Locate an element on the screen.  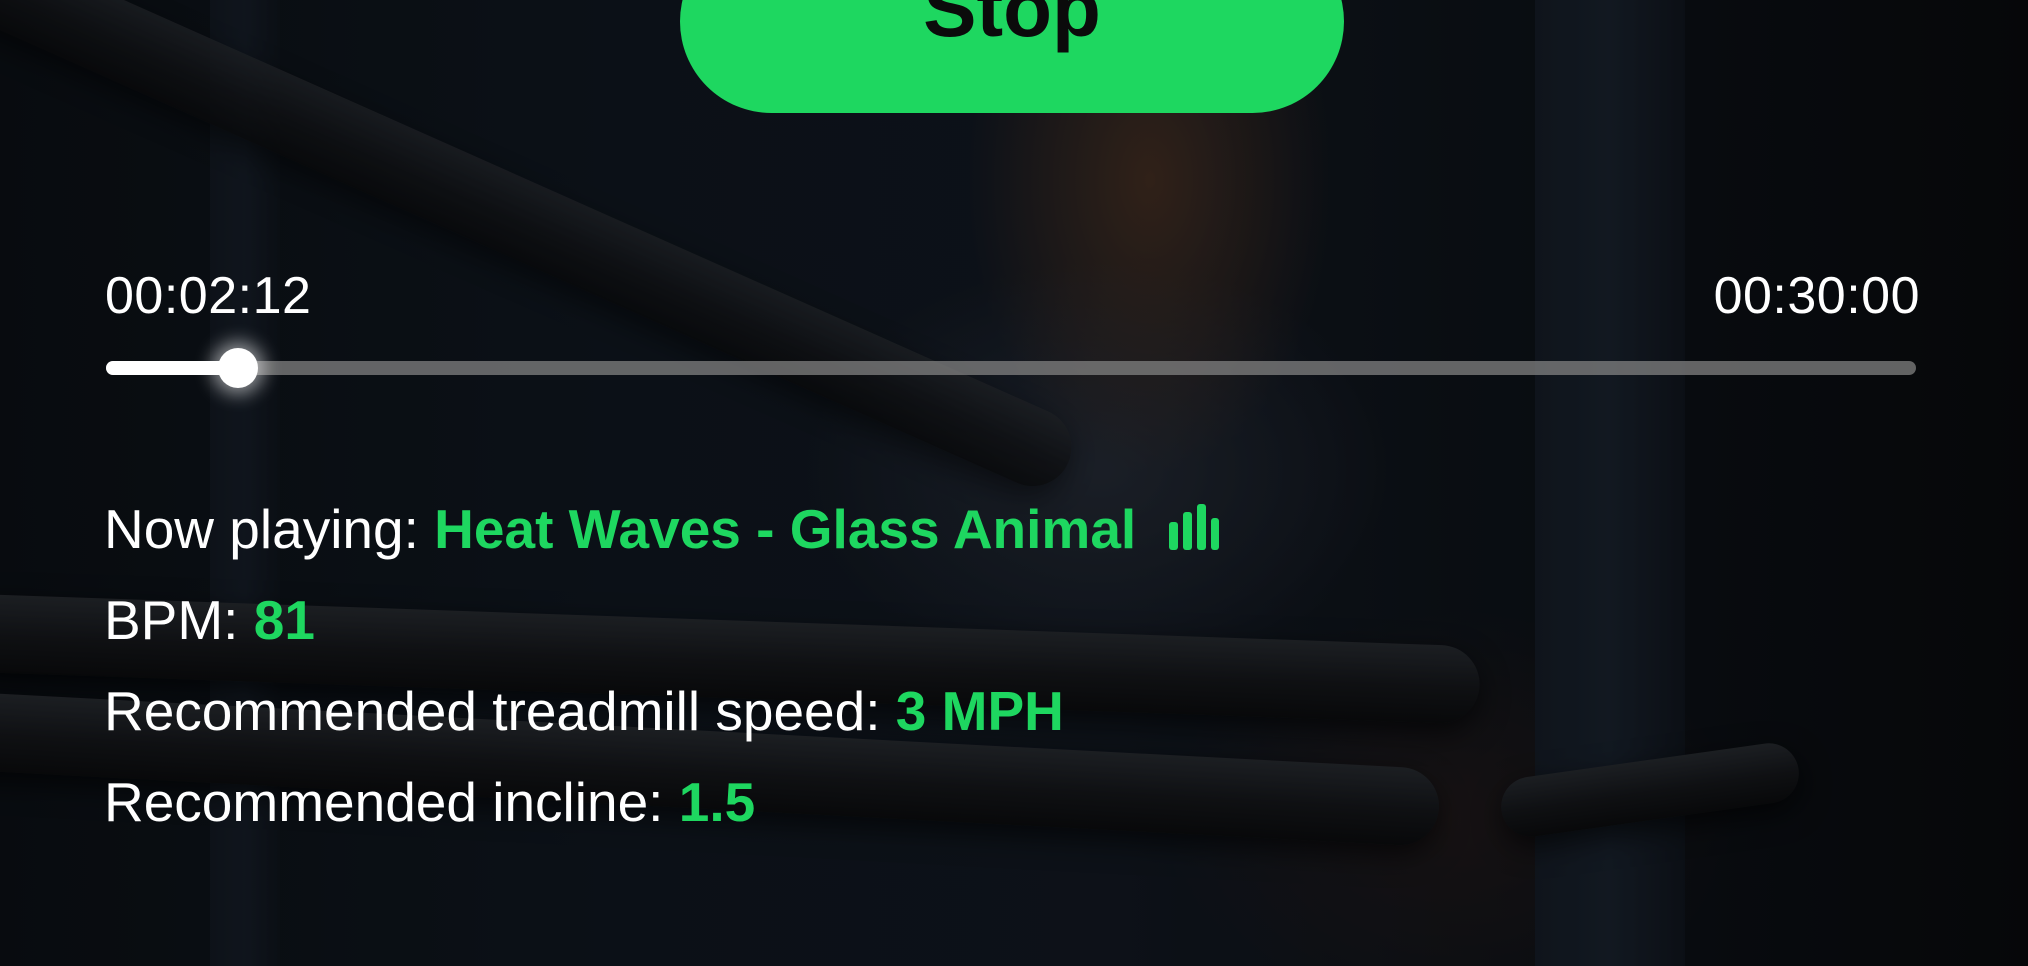
now-playing-label: Now playing: is located at coordinates (261, 529).